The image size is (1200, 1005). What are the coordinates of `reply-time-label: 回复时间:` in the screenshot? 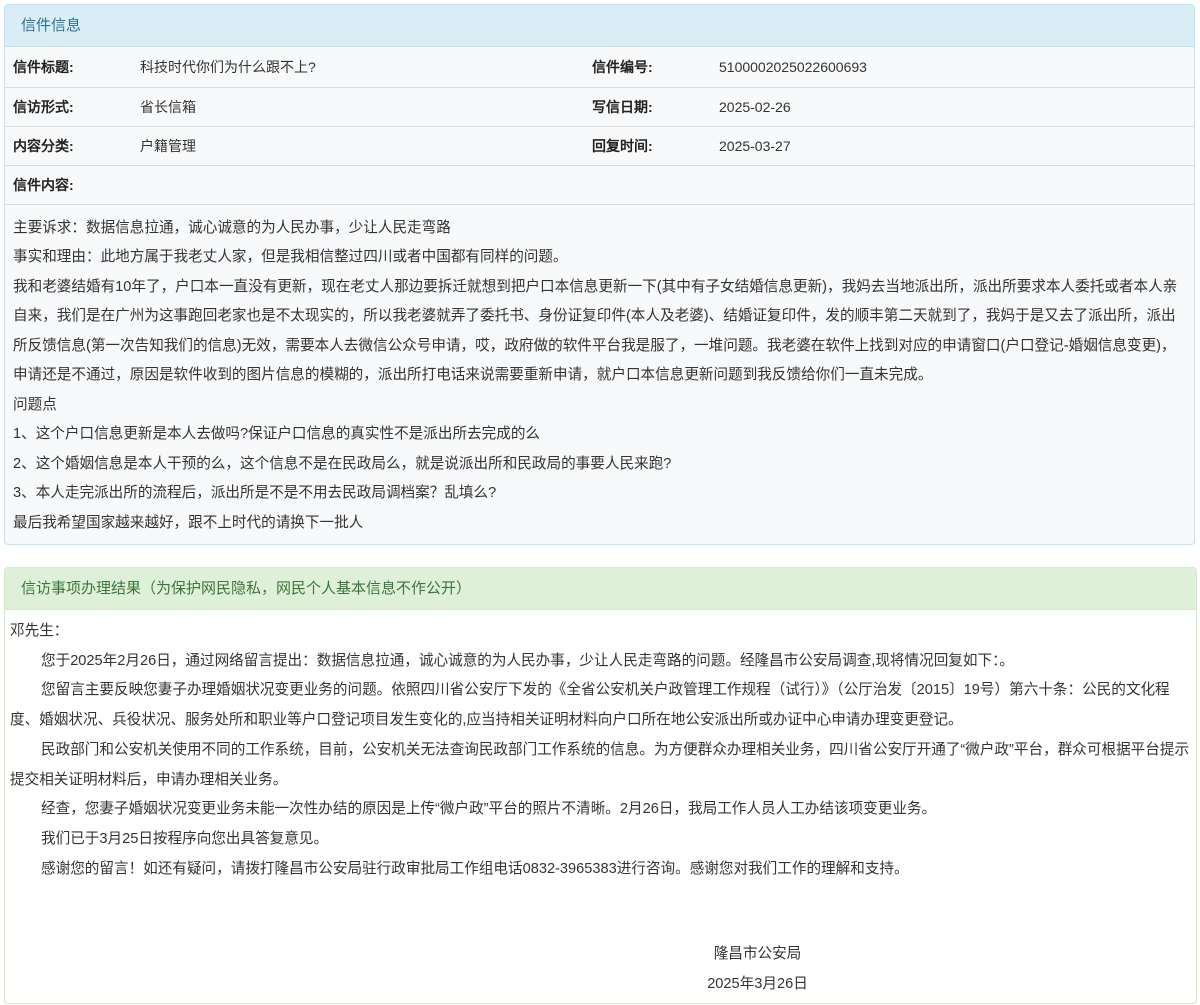 It's located at (647, 146).